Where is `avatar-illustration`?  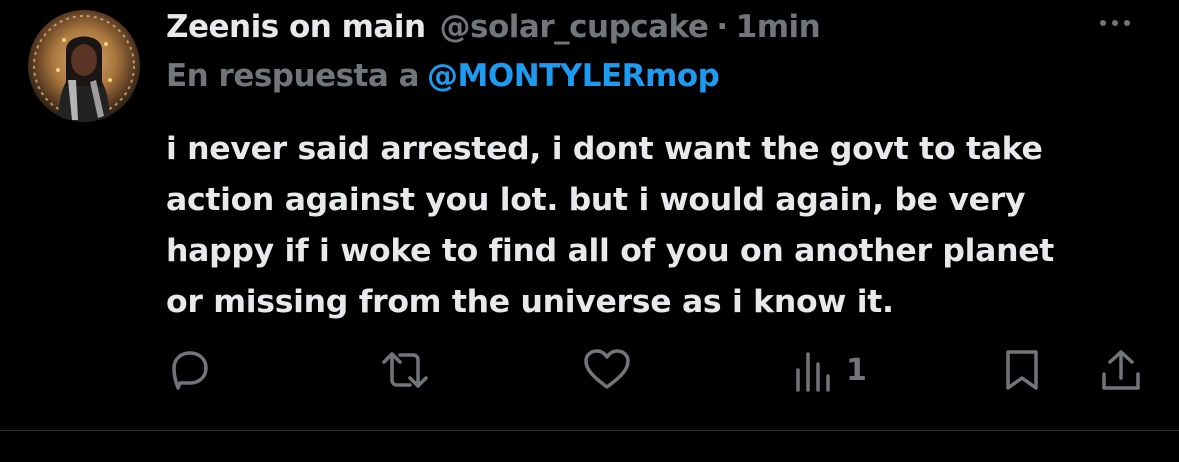 avatar-illustration is located at coordinates (84, 68).